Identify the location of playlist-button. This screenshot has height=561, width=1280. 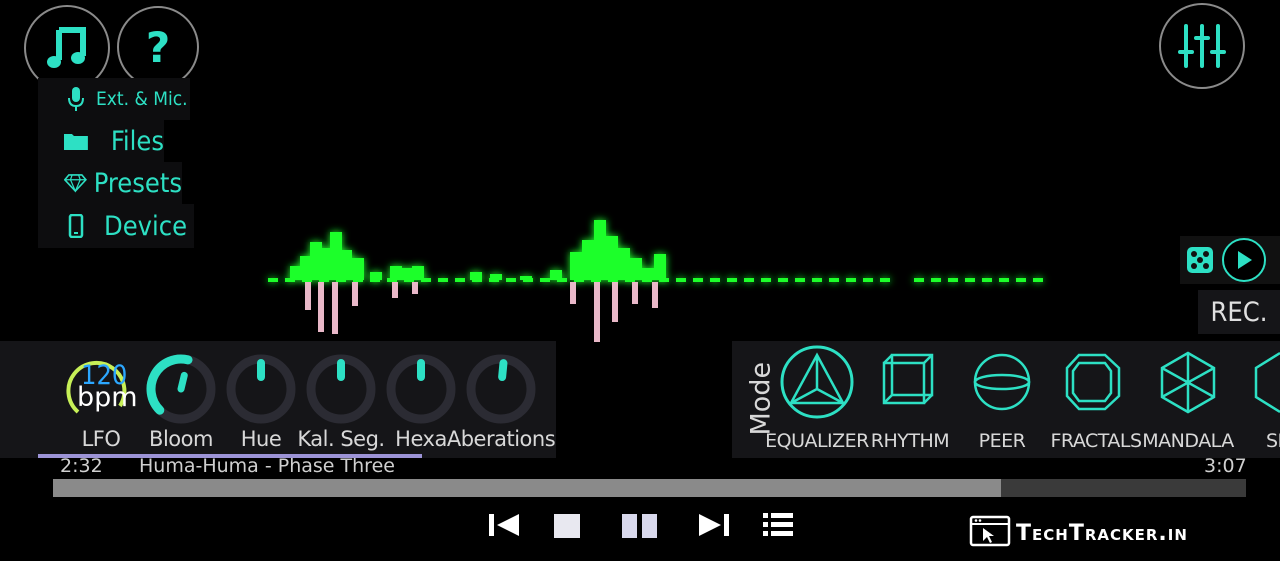
(778, 525).